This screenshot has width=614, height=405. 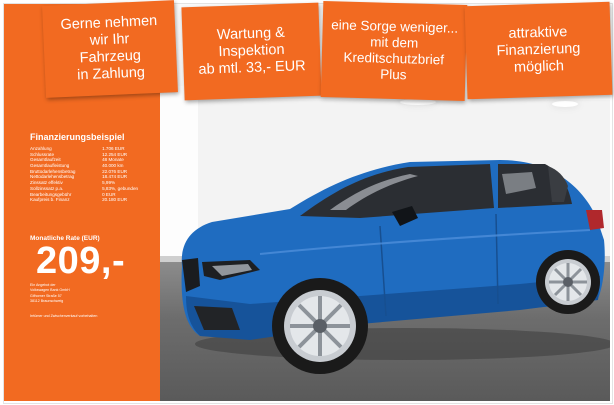 I want to click on financing-title: Finanzierungsbeispiel, so click(x=77, y=137).